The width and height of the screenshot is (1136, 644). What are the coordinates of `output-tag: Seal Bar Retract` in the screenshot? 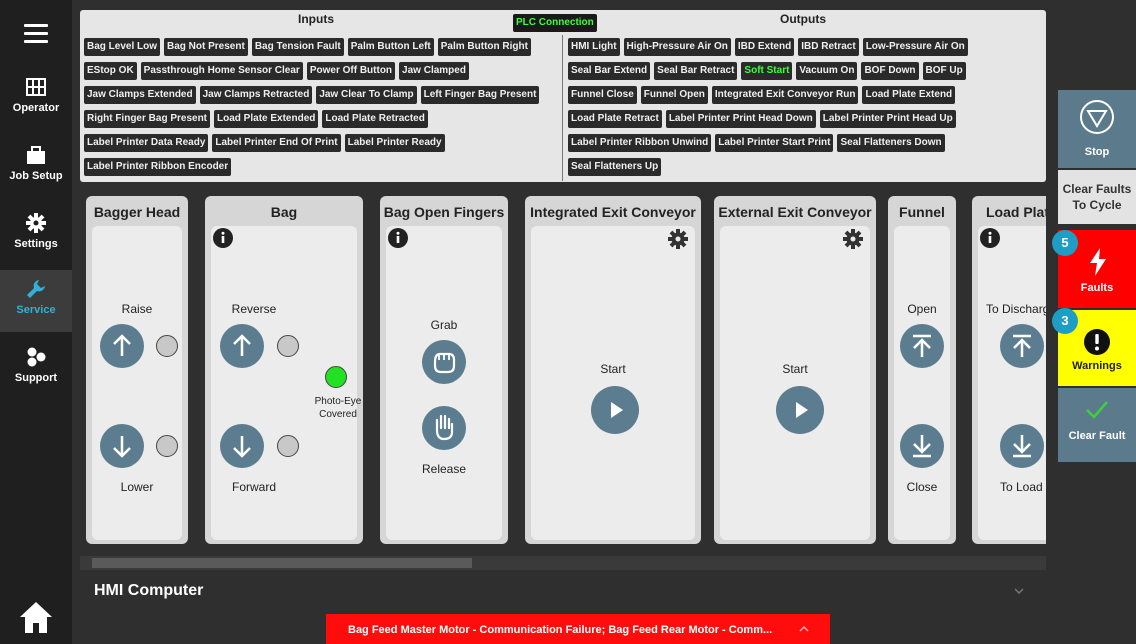 It's located at (696, 71).